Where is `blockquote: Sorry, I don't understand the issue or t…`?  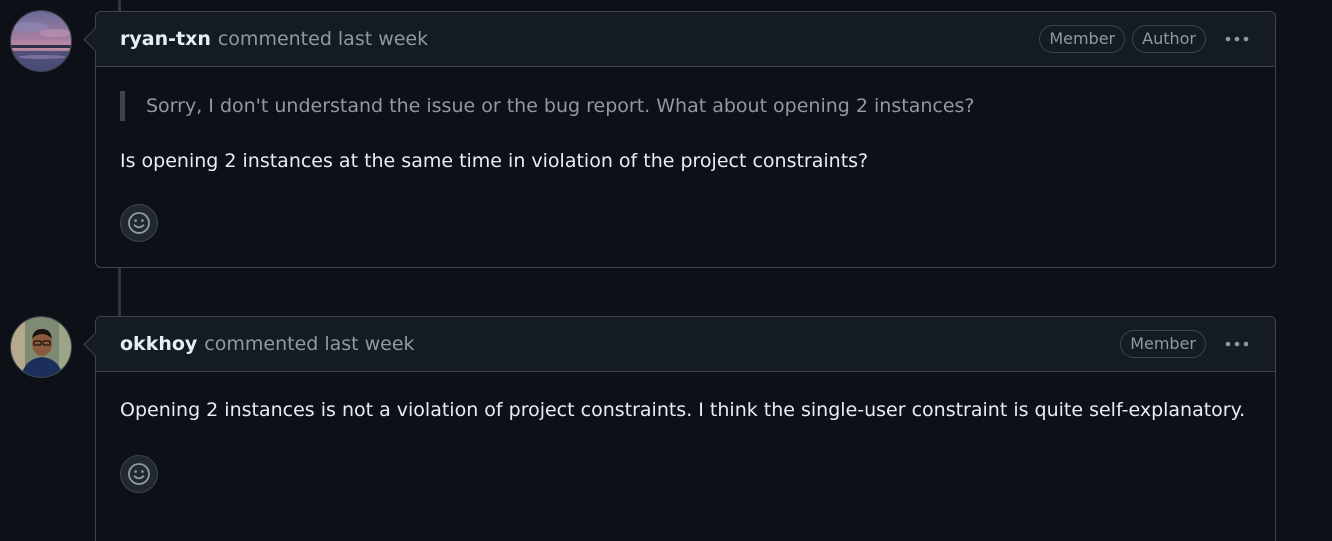
blockquote: Sorry, I don't understand the issue or t… is located at coordinates (685, 106).